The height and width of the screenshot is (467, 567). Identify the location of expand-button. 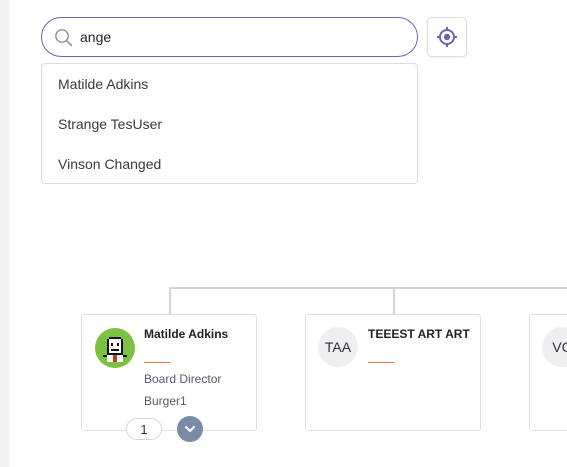
(190, 429).